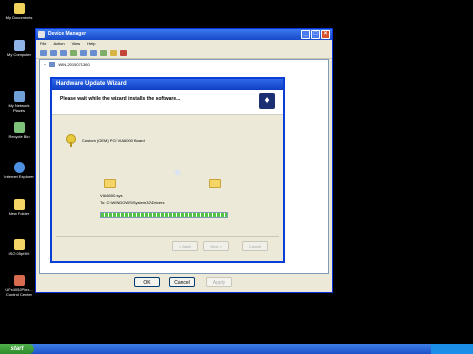  I want to click on source-folder-icon, so click(110, 183).